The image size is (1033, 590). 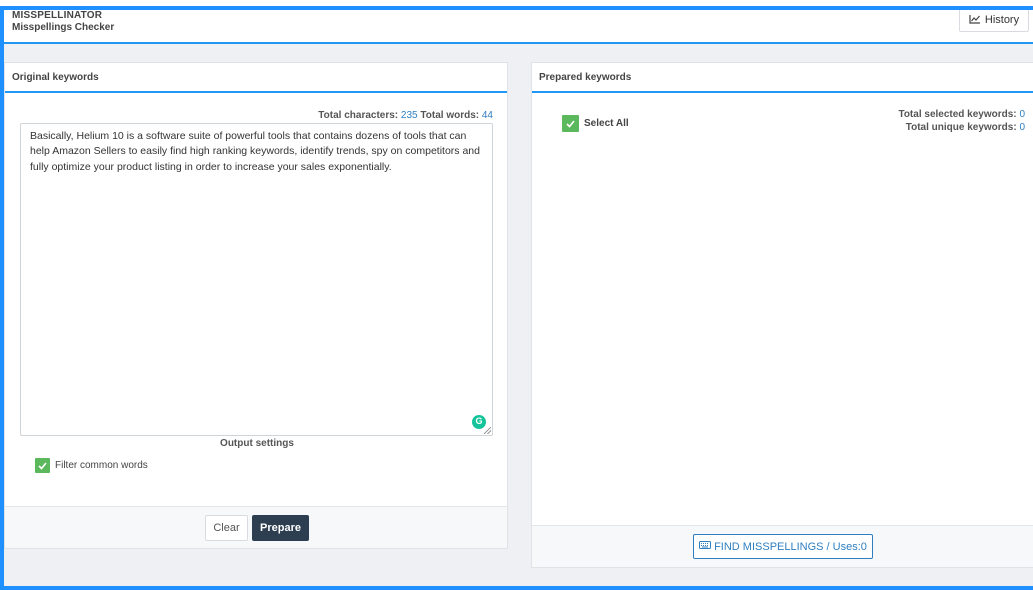 I want to click on text-counts: Total characters: 235 Total words: 44, so click(x=405, y=115).